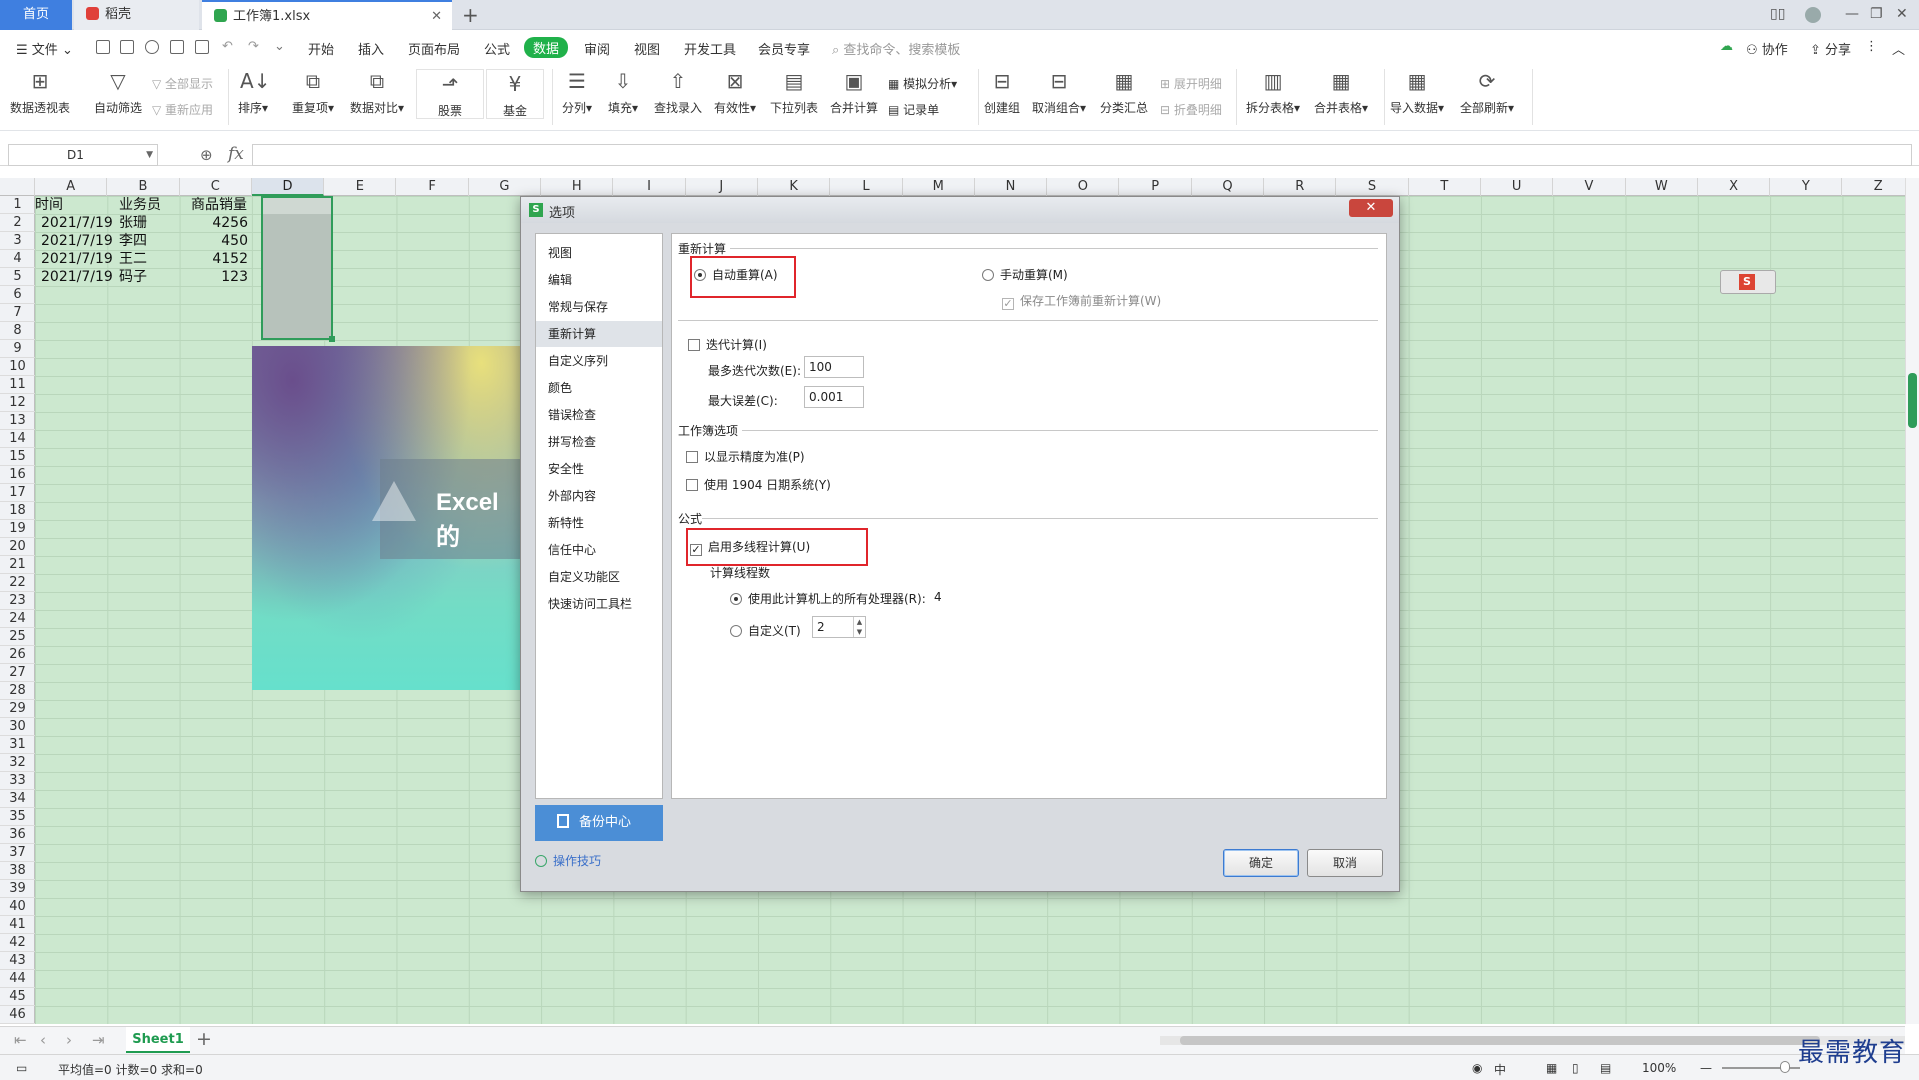 This screenshot has height=1080, width=1919. Describe the element at coordinates (939, 187) in the screenshot. I see `column-header-M: M` at that location.